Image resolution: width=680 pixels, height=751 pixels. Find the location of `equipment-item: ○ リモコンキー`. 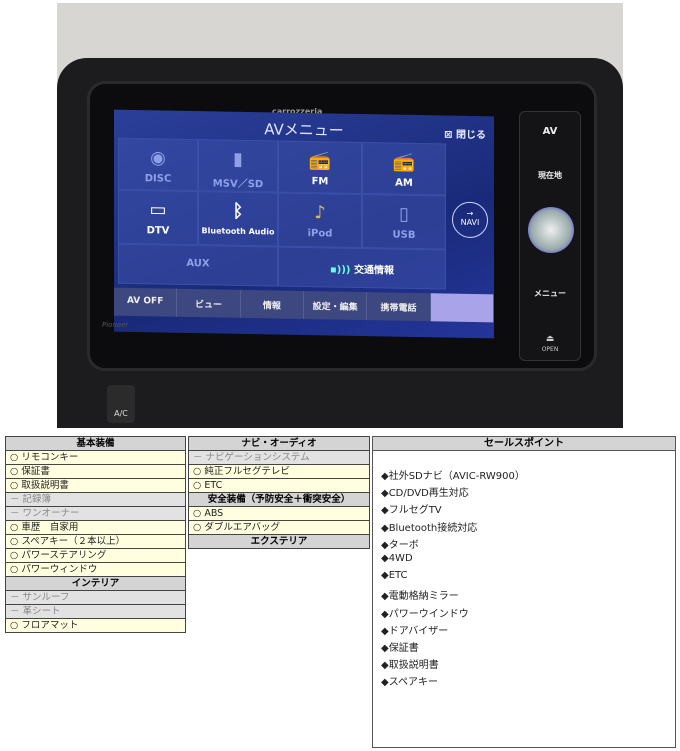

equipment-item: ○ リモコンキー is located at coordinates (95, 457).